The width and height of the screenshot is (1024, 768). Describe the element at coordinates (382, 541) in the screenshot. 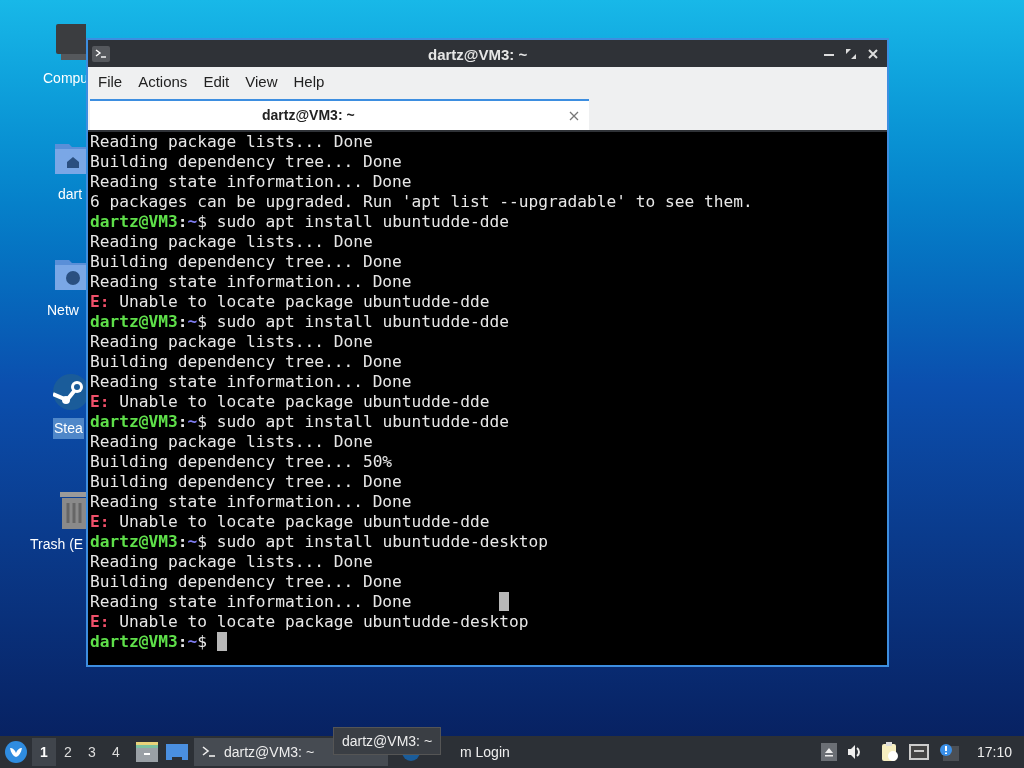

I see `terminal-command: sudo apt install ubuntudde-desktop` at that location.